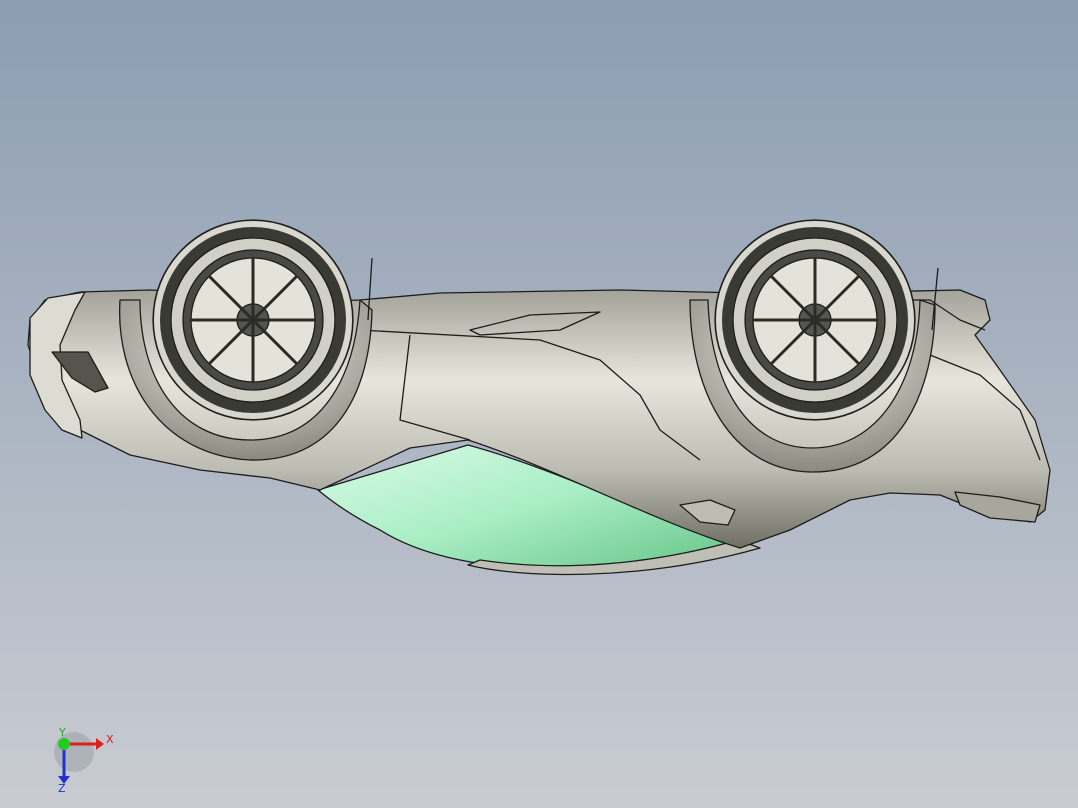 Image resolution: width=1078 pixels, height=808 pixels. Describe the element at coordinates (253, 320) in the screenshot. I see `front-wheel` at that location.